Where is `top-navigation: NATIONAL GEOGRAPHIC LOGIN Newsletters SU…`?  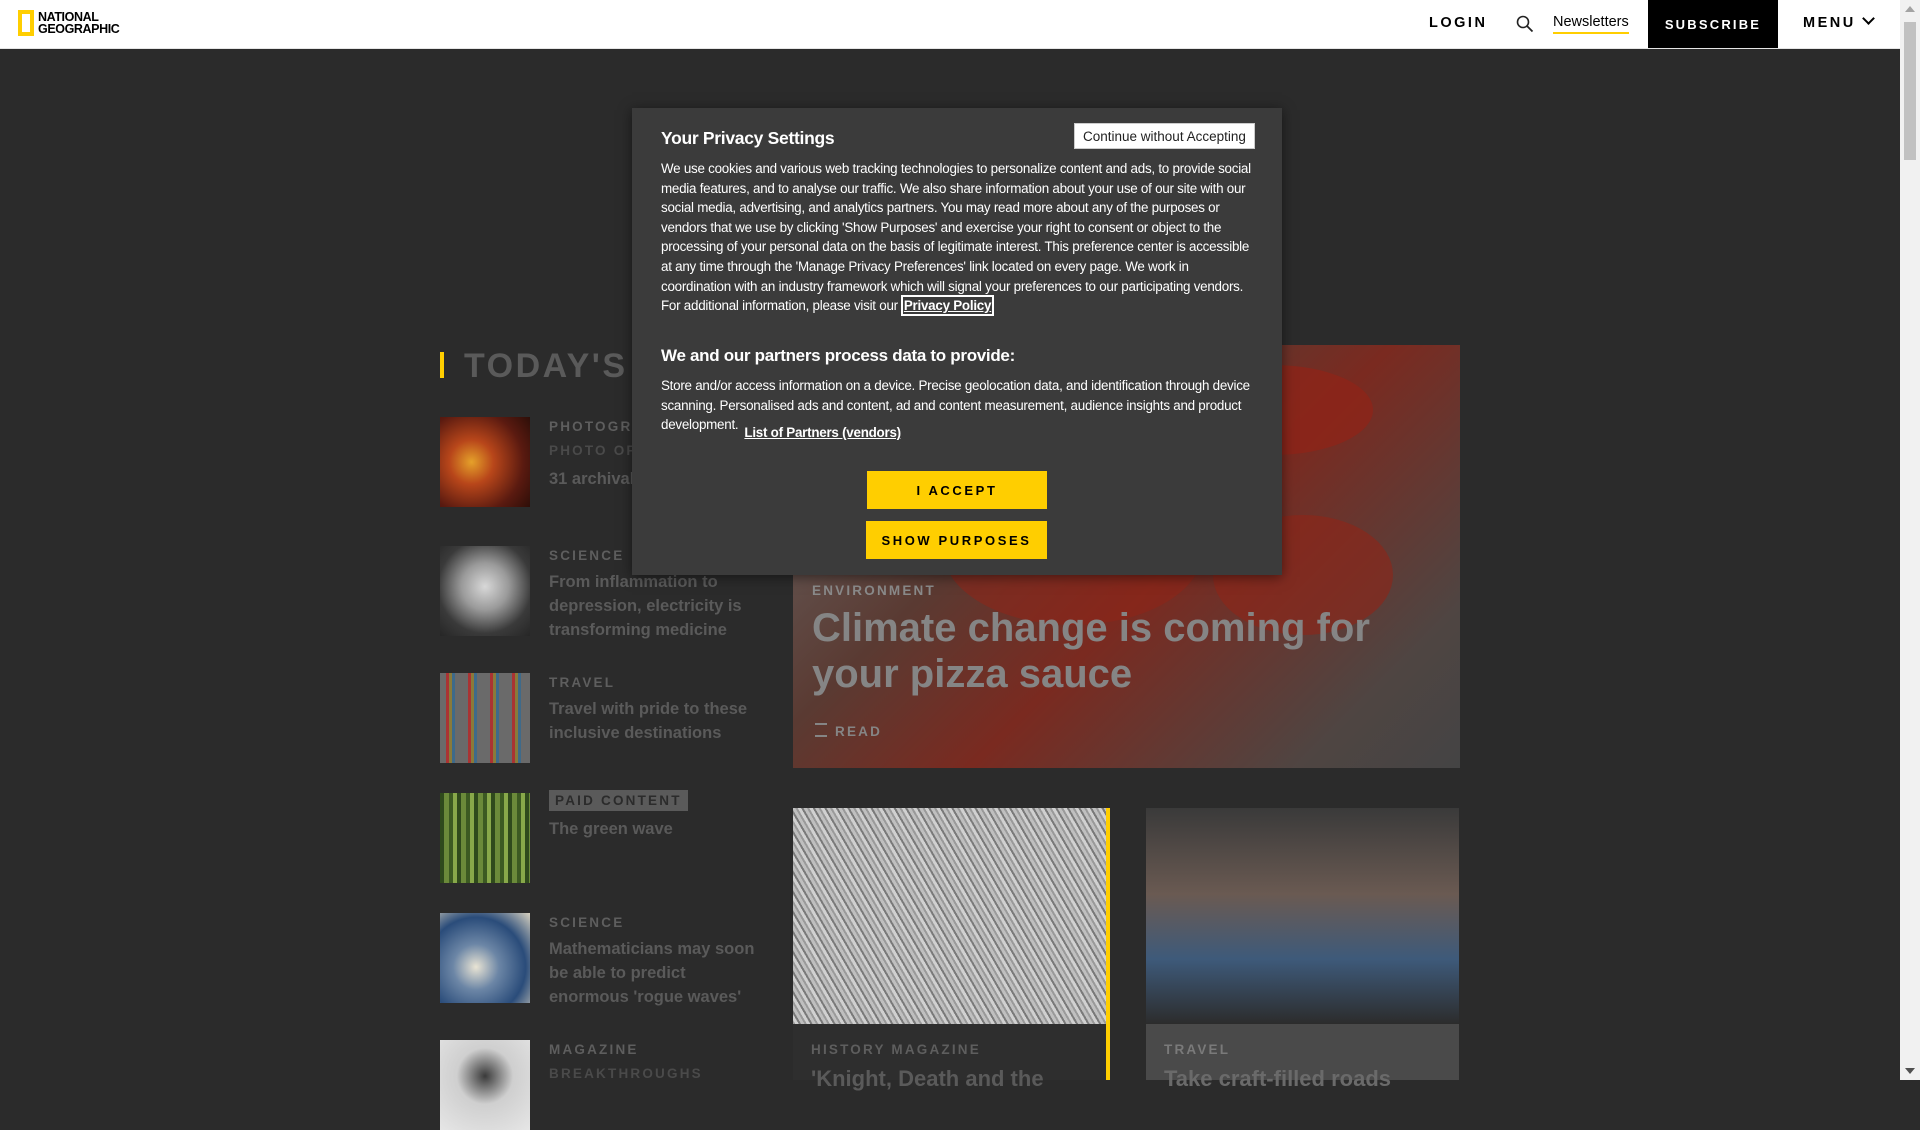
top-navigation: NATIONAL GEOGRAPHIC LOGIN Newsletters SU… is located at coordinates (950, 24).